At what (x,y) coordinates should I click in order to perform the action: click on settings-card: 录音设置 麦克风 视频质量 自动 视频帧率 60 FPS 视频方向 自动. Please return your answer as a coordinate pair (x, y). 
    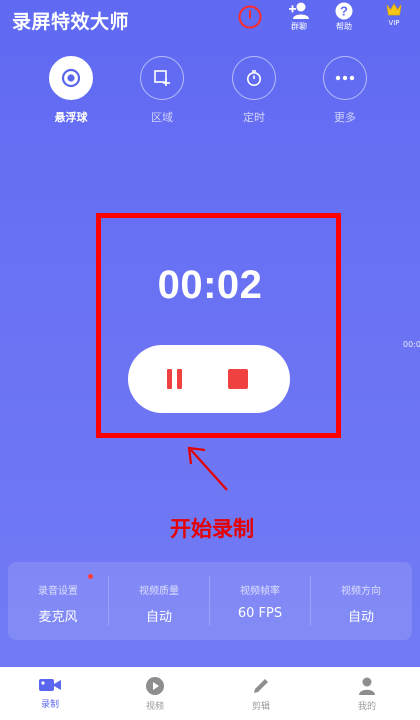
    Looking at the image, I should click on (210, 601).